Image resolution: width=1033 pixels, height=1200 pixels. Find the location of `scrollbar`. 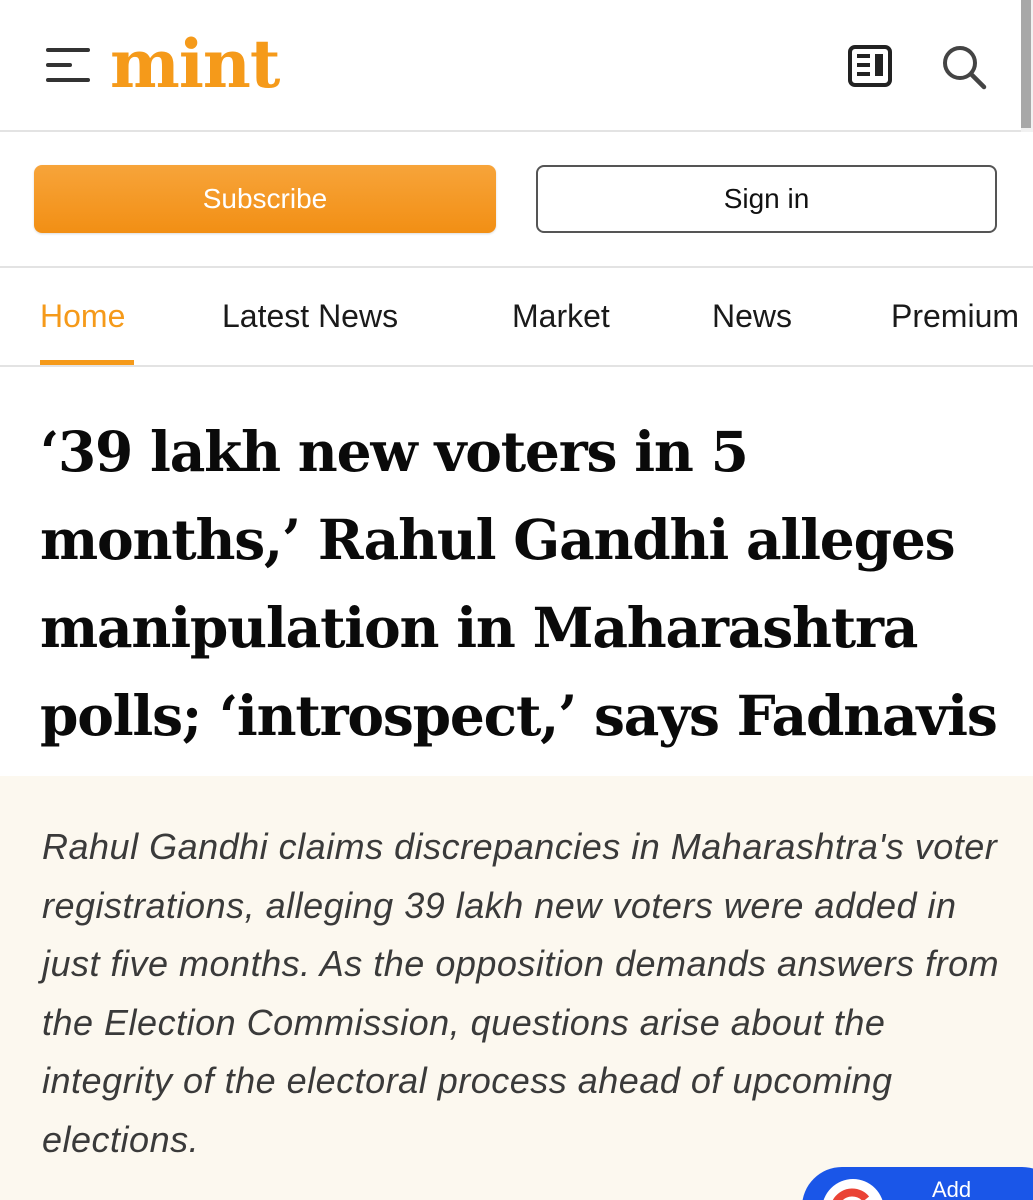

scrollbar is located at coordinates (1027, 66).